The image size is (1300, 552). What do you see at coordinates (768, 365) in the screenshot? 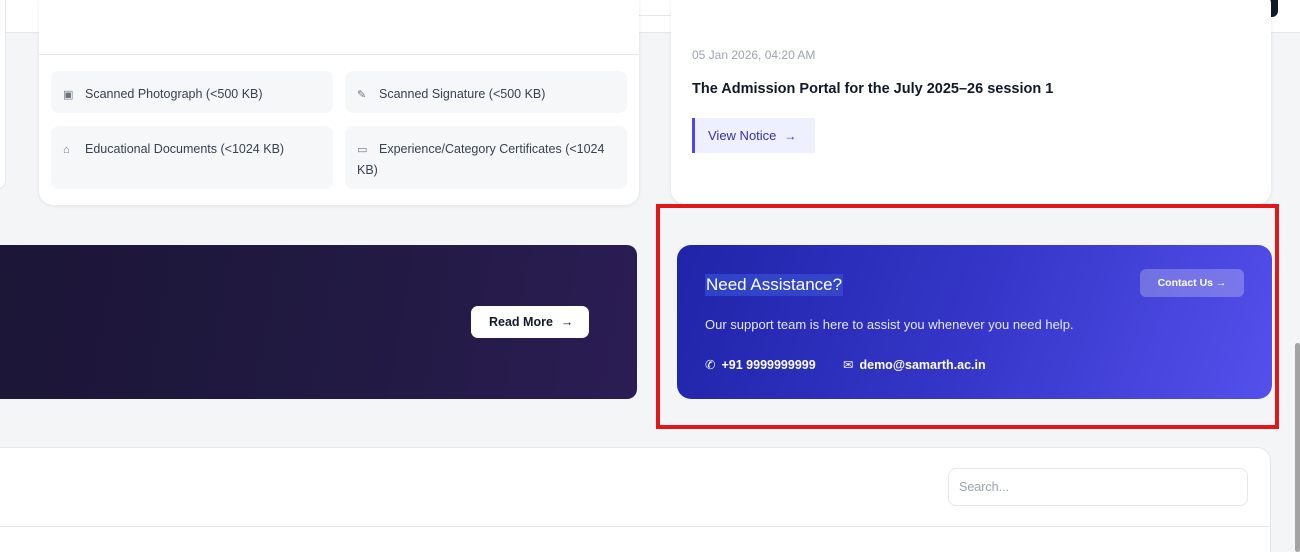
I see `phone-number: +91 9999999999` at bounding box center [768, 365].